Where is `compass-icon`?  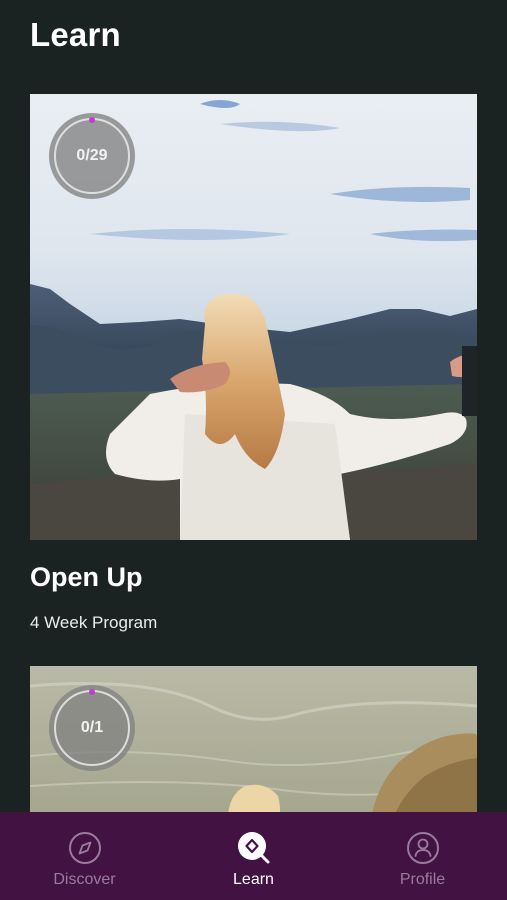 compass-icon is located at coordinates (84, 848).